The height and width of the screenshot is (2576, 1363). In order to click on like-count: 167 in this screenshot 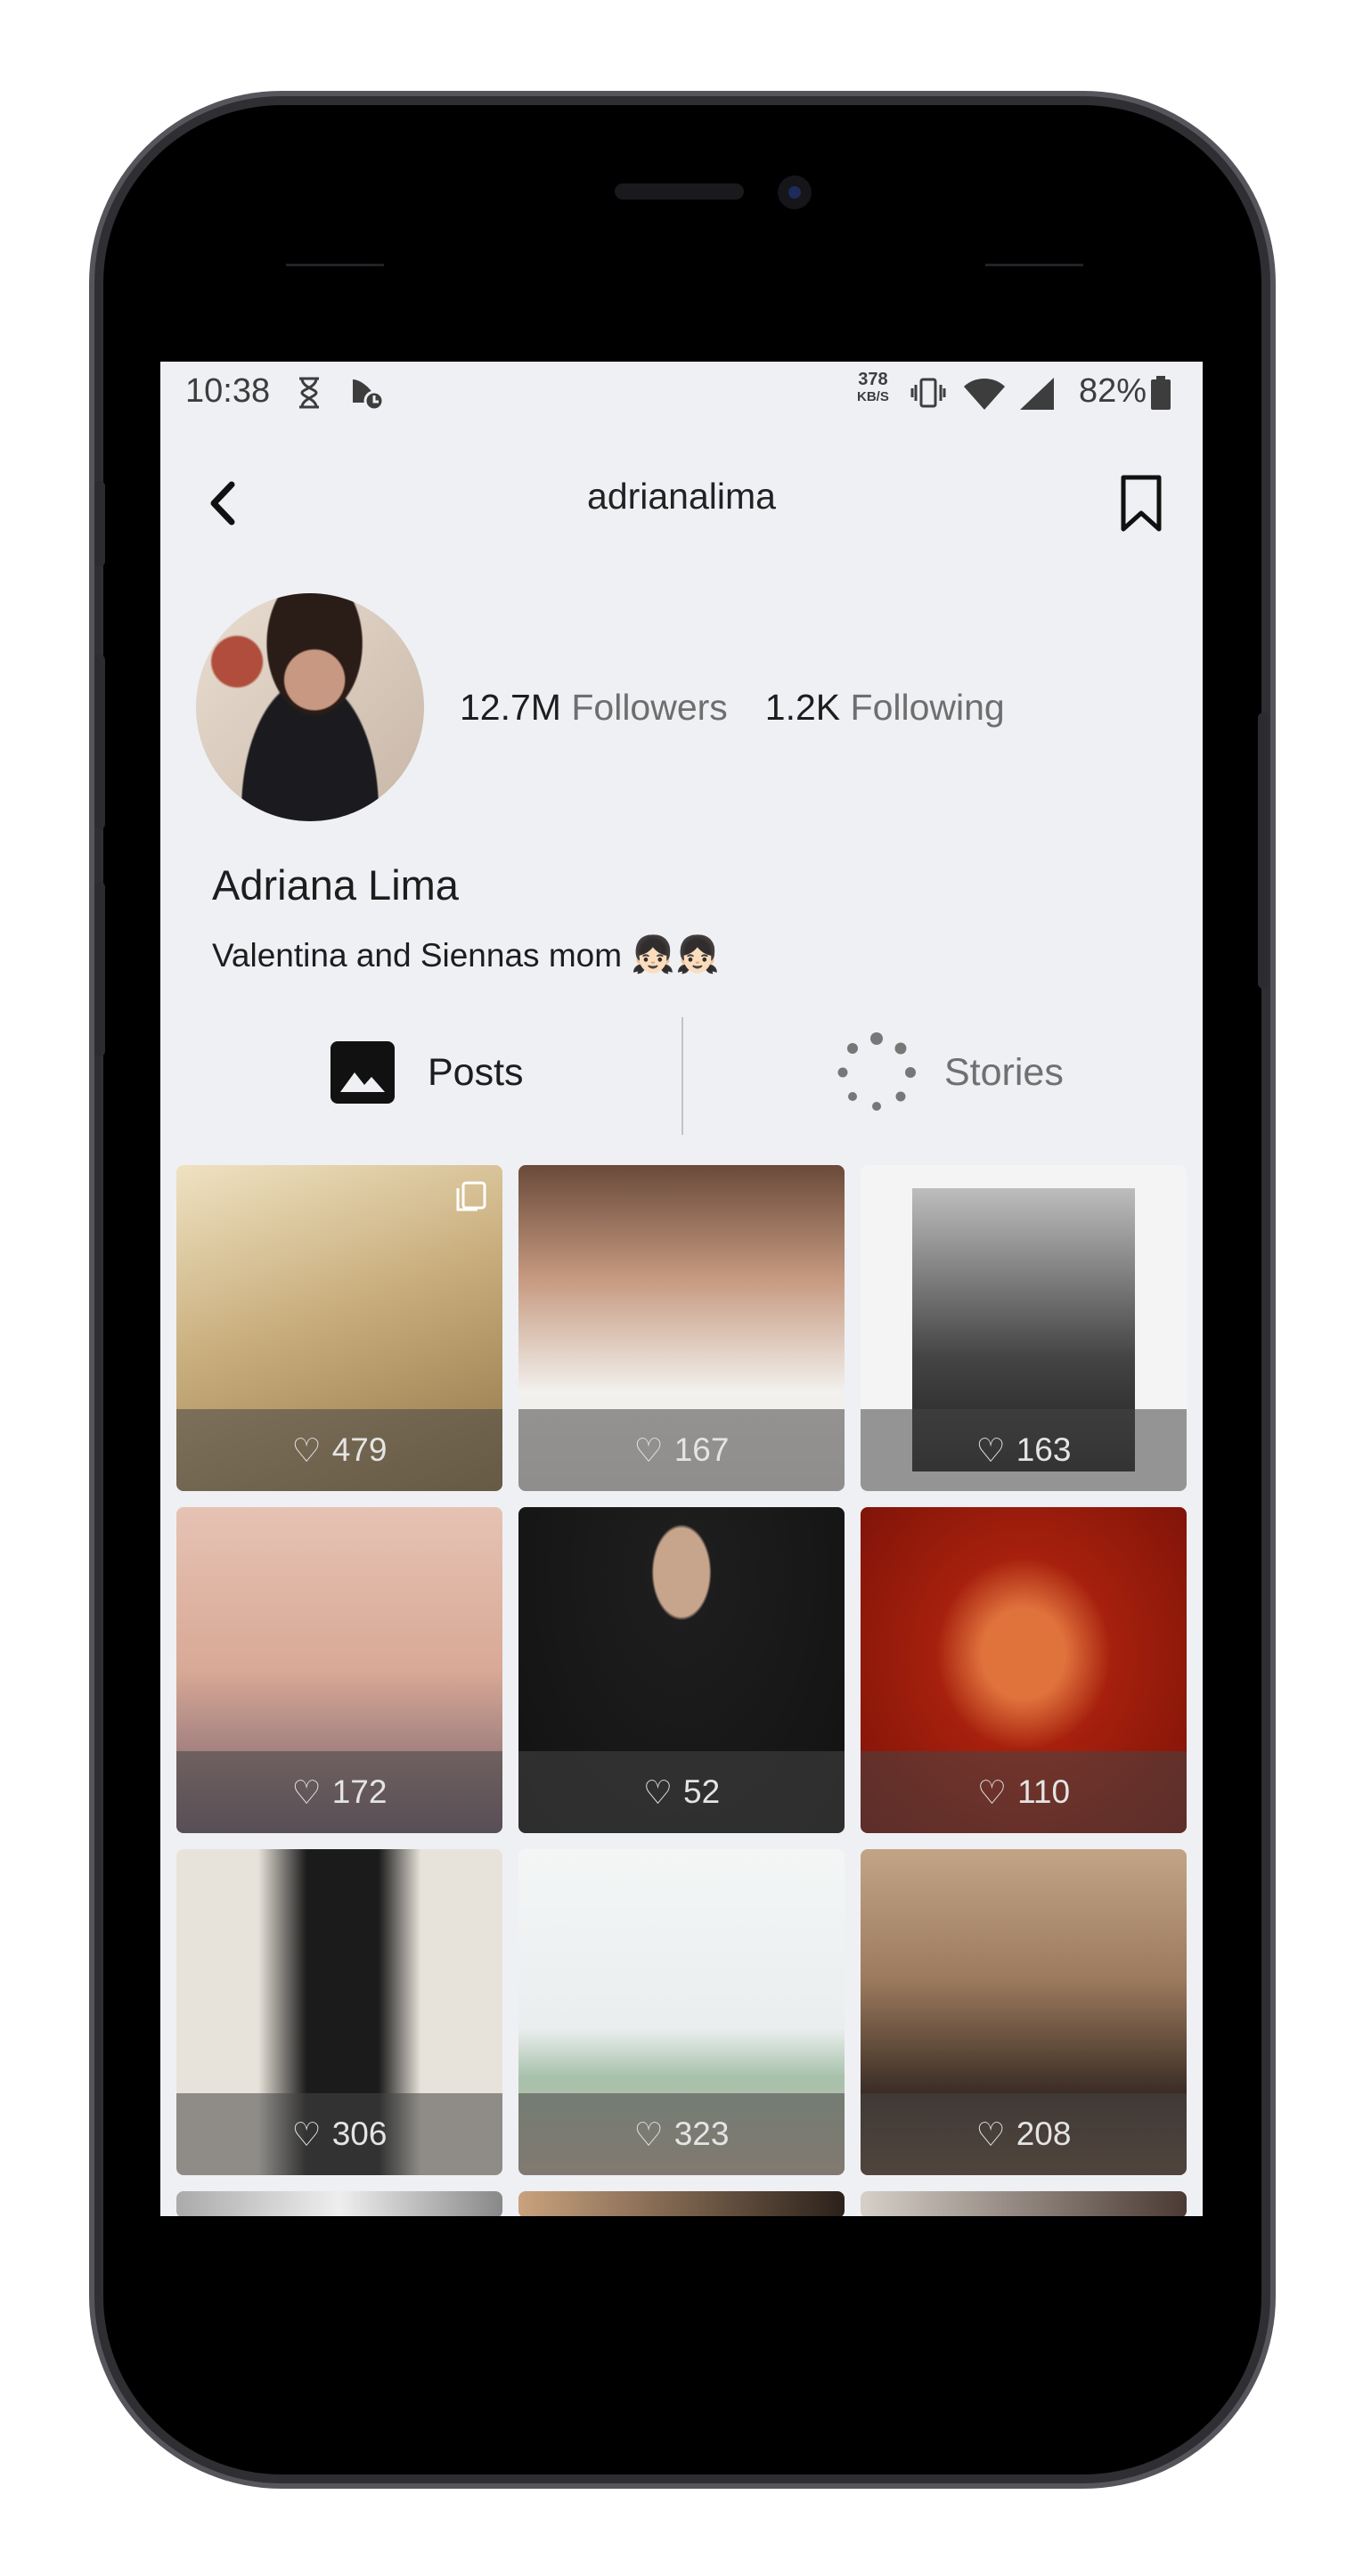, I will do `click(702, 1450)`.